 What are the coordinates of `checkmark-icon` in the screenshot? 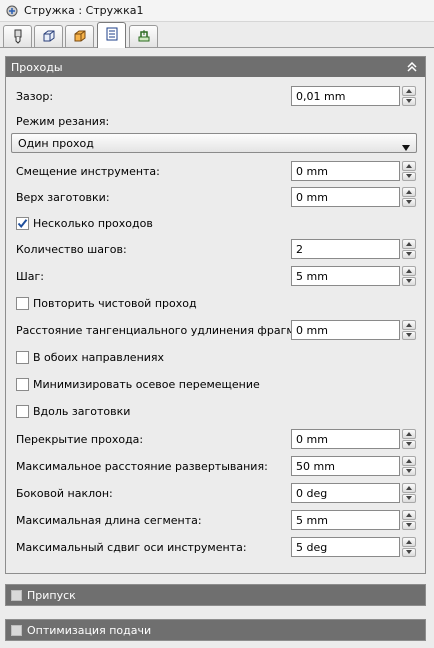 It's located at (22, 224).